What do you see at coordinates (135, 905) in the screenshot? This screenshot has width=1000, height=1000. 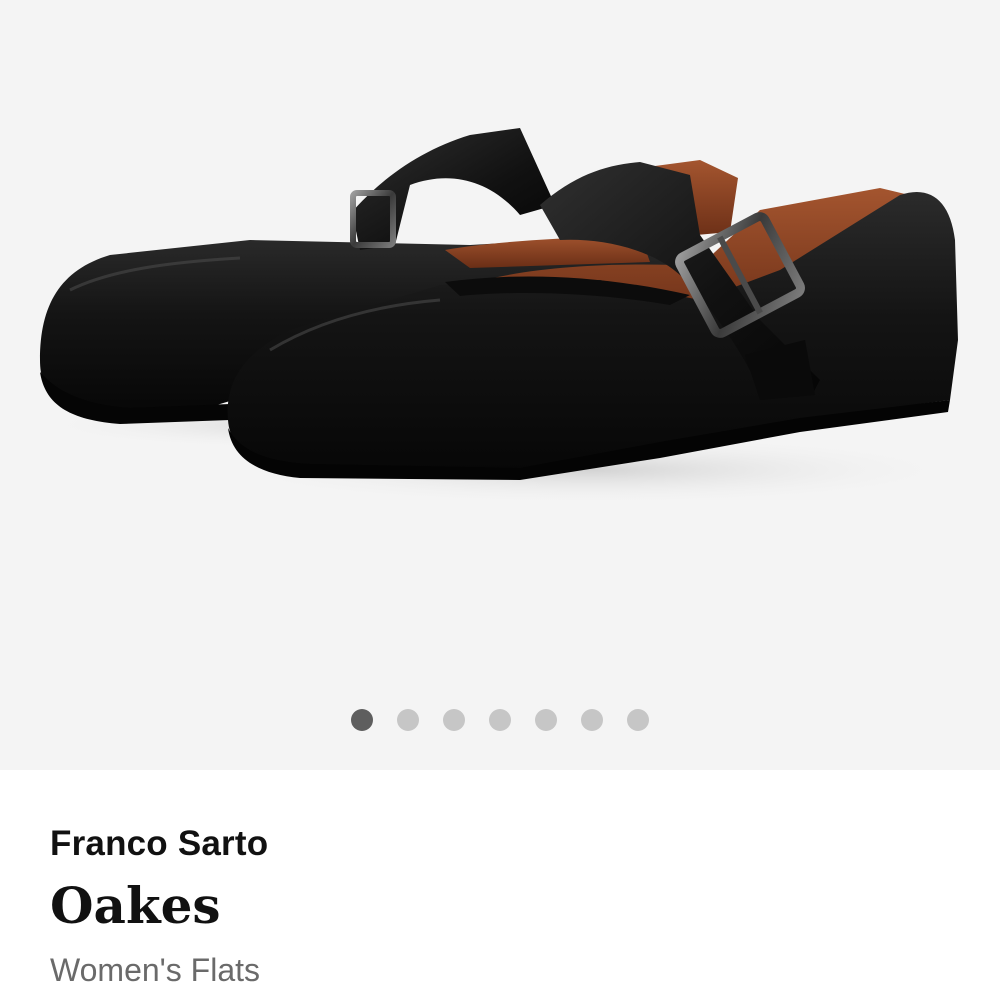 I see `product-name: Oakes` at bounding box center [135, 905].